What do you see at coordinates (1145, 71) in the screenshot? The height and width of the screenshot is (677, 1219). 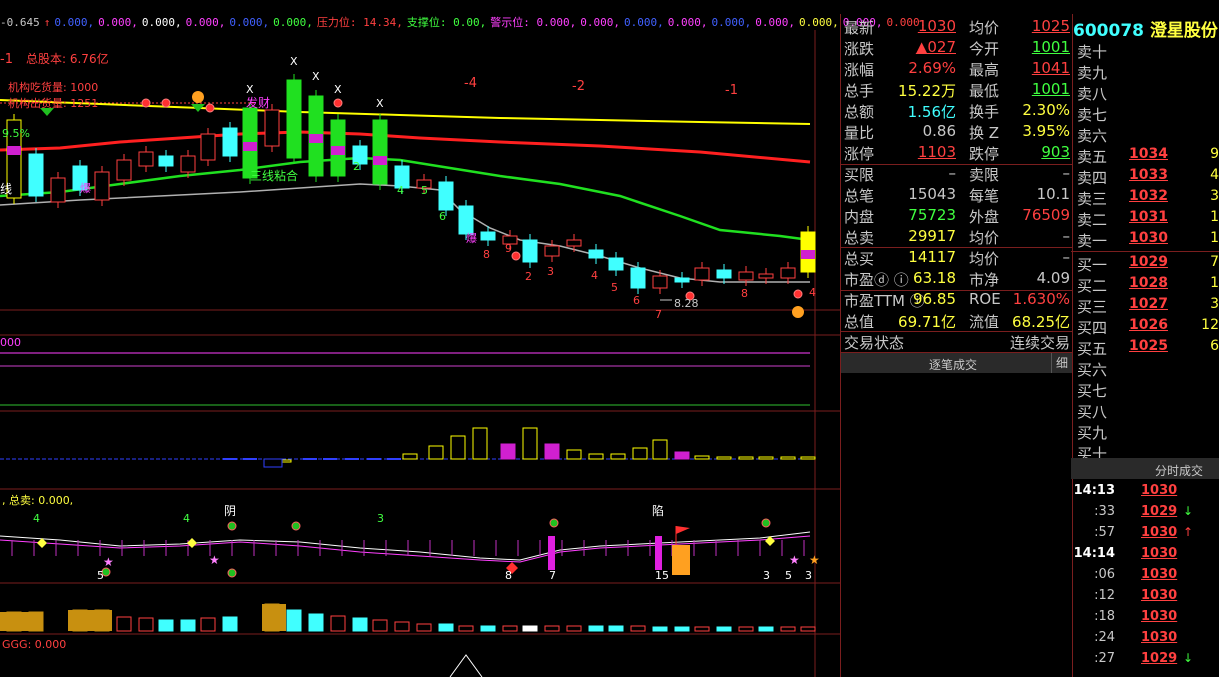 I see `ask-level: 卖九` at bounding box center [1145, 71].